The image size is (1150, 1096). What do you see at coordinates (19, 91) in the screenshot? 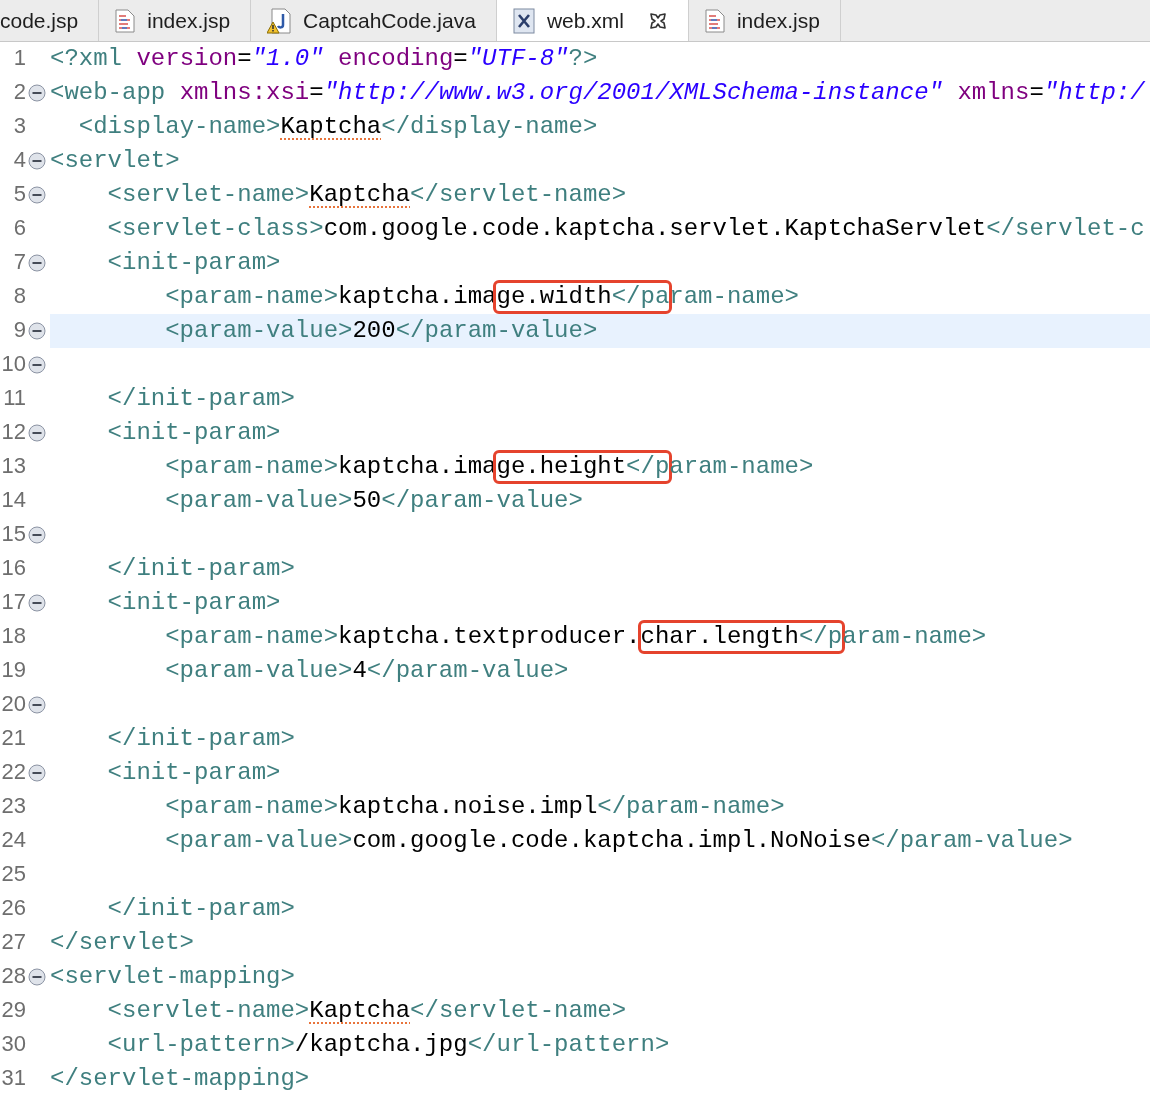
I see `line-number: 2` at bounding box center [19, 91].